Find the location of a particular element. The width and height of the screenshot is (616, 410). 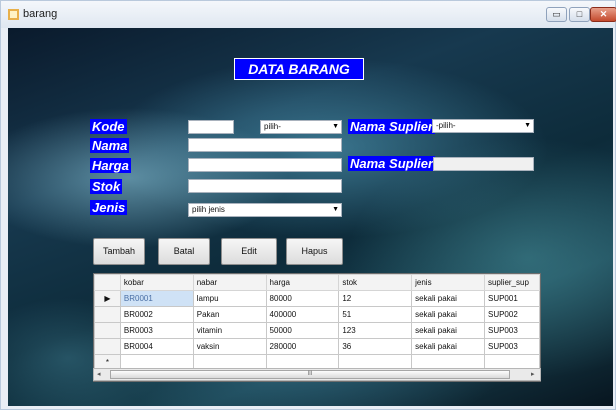

kode-pilih-combo: pilih- ▼ is located at coordinates (301, 127).